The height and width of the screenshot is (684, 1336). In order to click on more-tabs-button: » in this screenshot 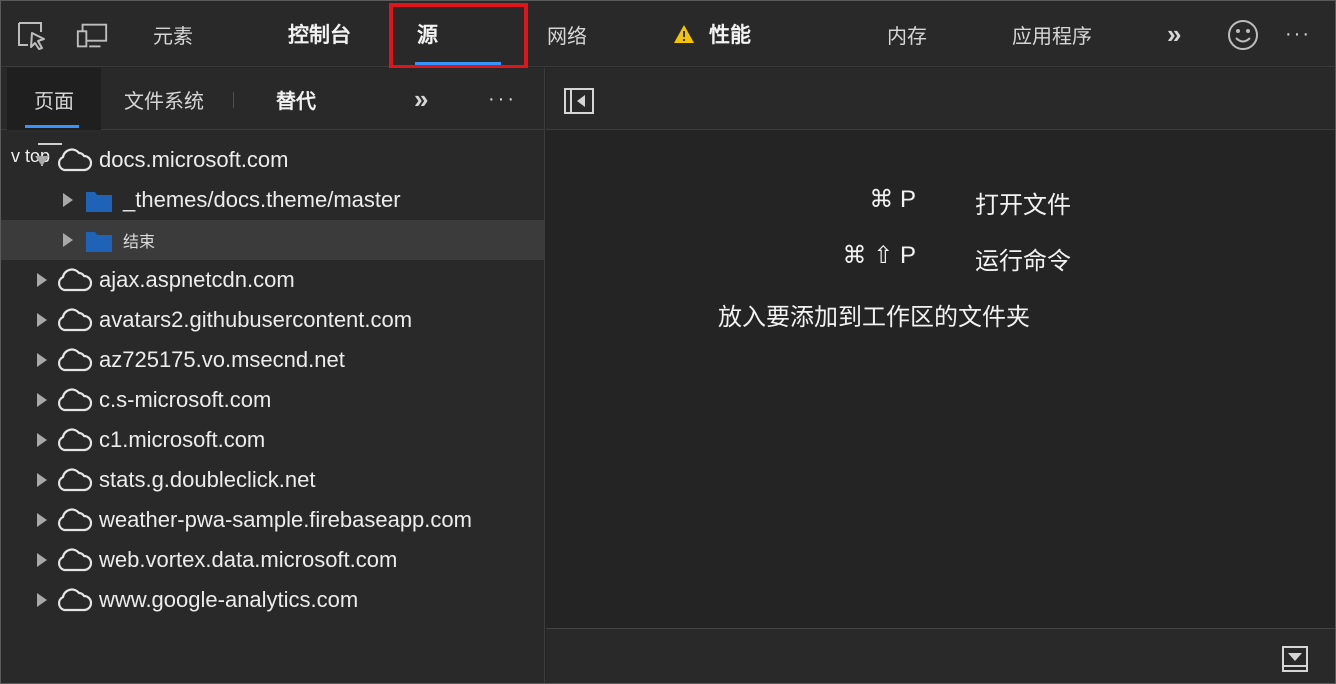, I will do `click(1174, 34)`.